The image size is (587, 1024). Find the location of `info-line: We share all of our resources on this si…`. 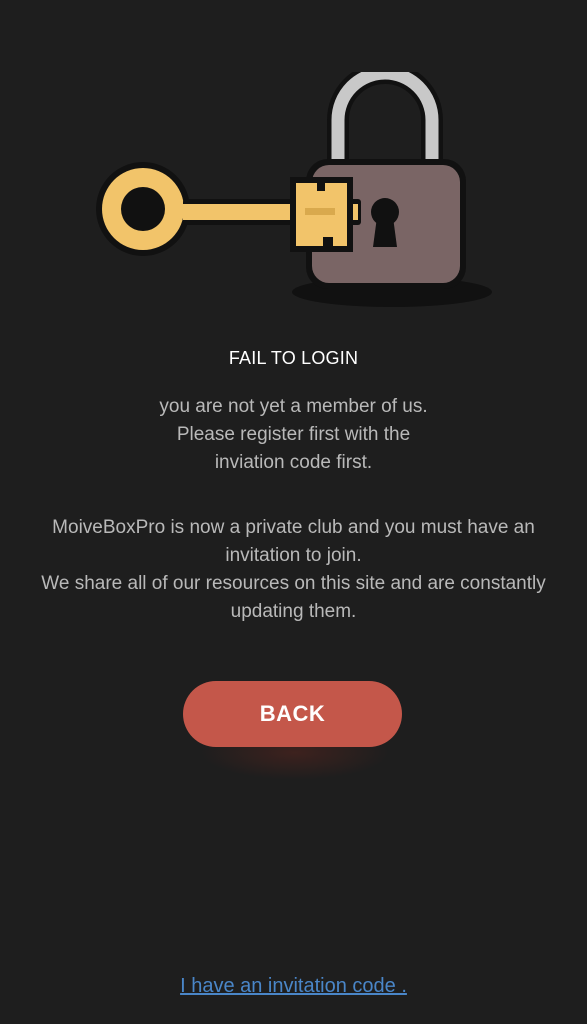

info-line: We share all of our resources on this si… is located at coordinates (293, 583).